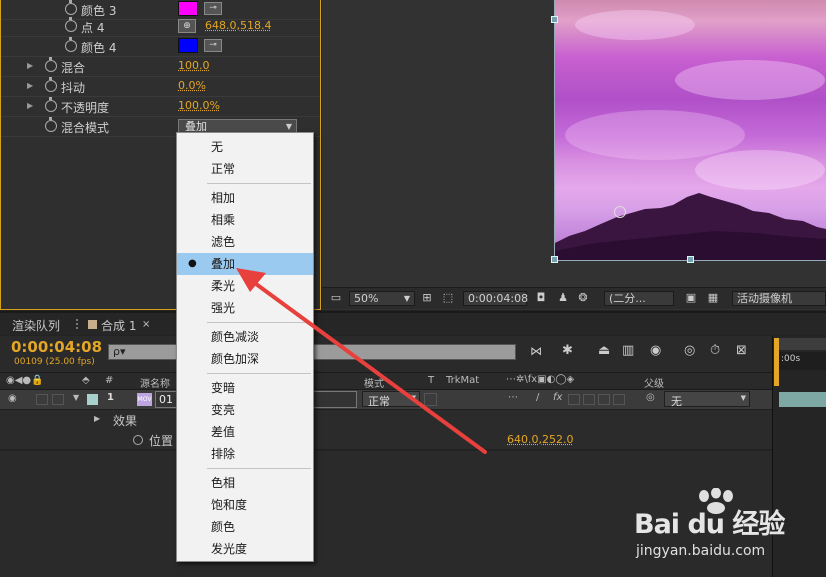 The height and width of the screenshot is (577, 826). What do you see at coordinates (86, 380) in the screenshot?
I see `label-icon: ⬘` at bounding box center [86, 380].